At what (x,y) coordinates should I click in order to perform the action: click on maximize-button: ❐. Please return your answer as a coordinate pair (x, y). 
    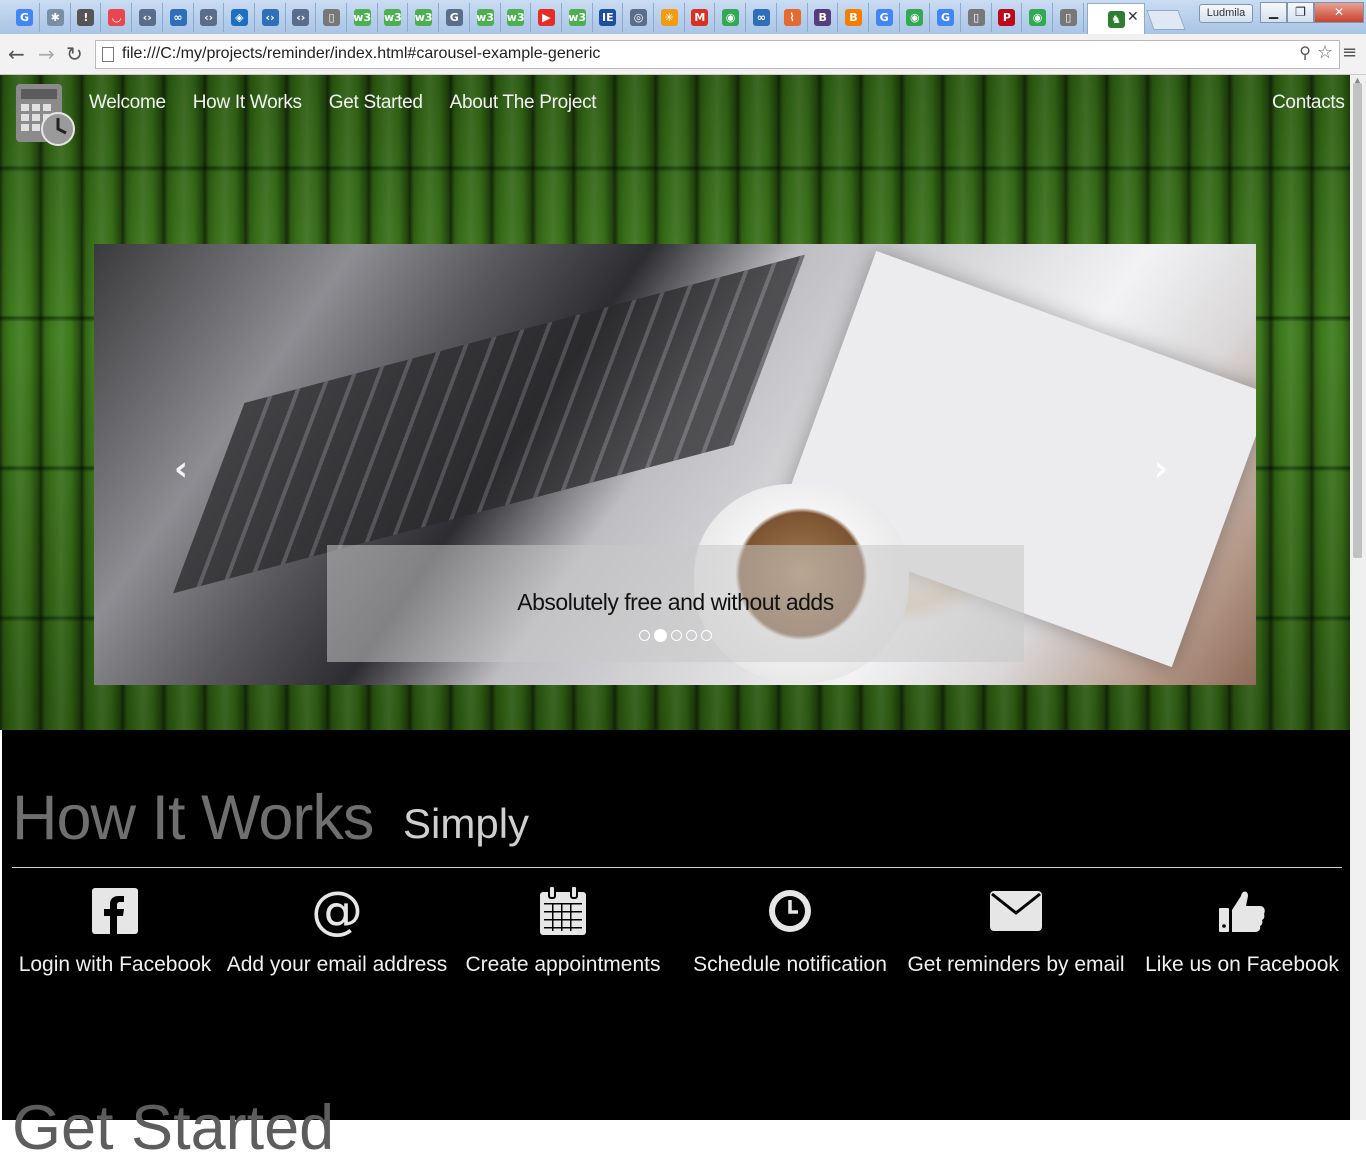
    Looking at the image, I should click on (1300, 12).